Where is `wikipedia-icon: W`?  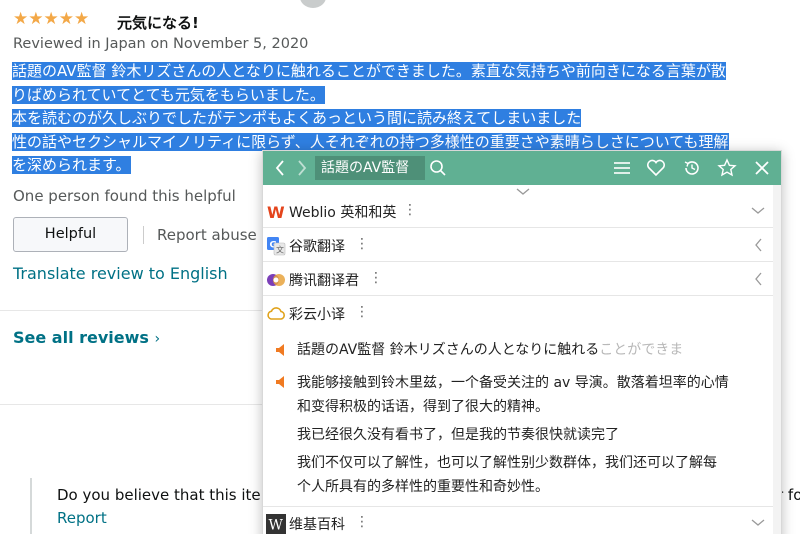
wikipedia-icon: W is located at coordinates (276, 524).